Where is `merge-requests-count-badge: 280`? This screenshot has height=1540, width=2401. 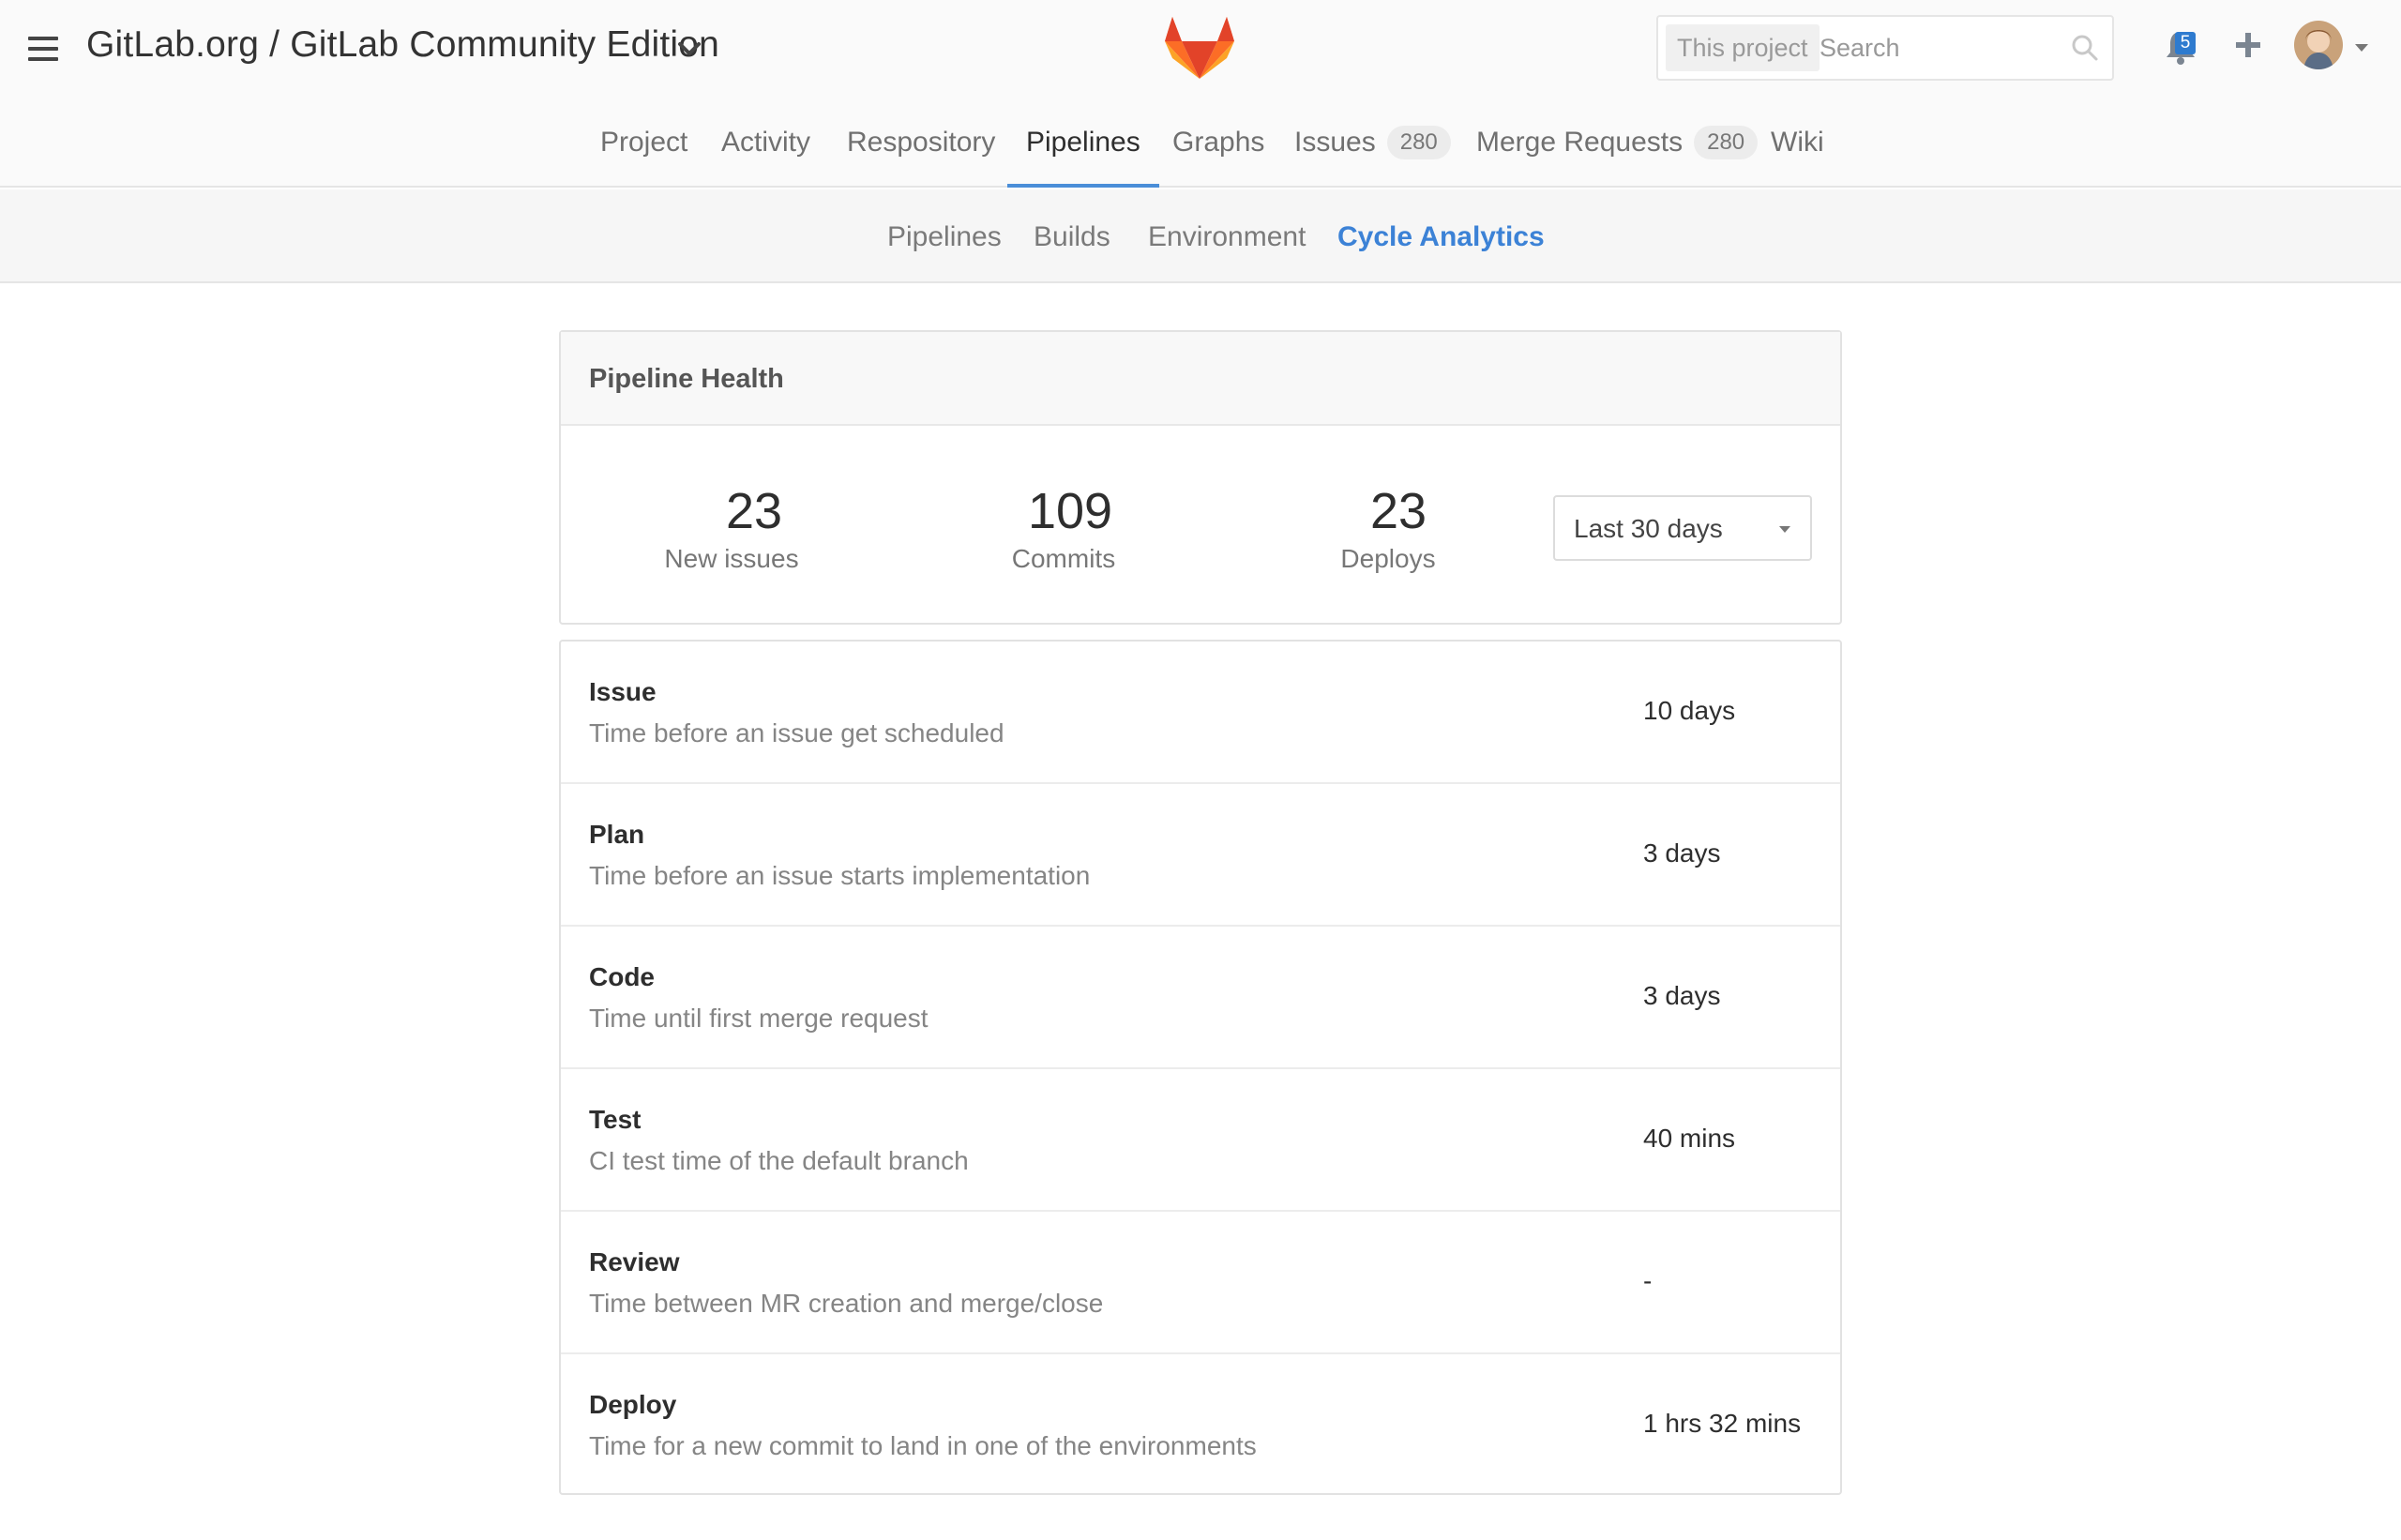 merge-requests-count-badge: 280 is located at coordinates (1726, 142).